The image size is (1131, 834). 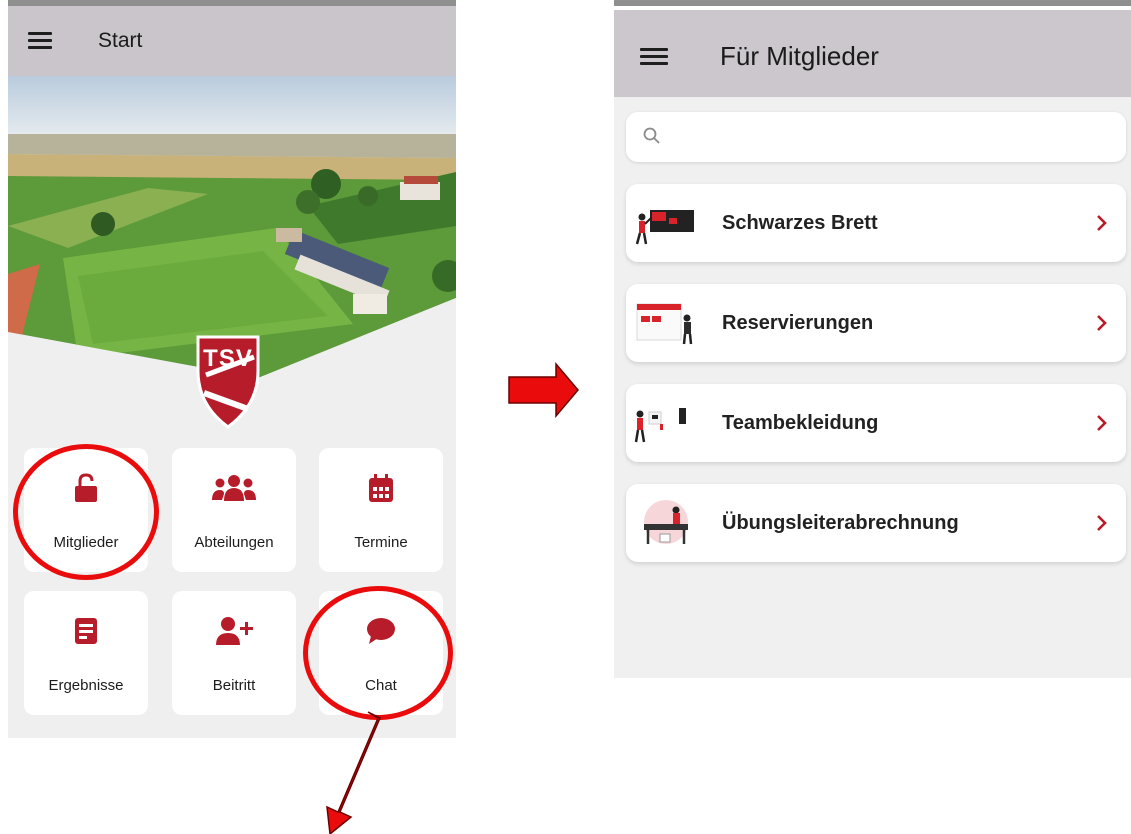 What do you see at coordinates (234, 631) in the screenshot?
I see `add-user-icon` at bounding box center [234, 631].